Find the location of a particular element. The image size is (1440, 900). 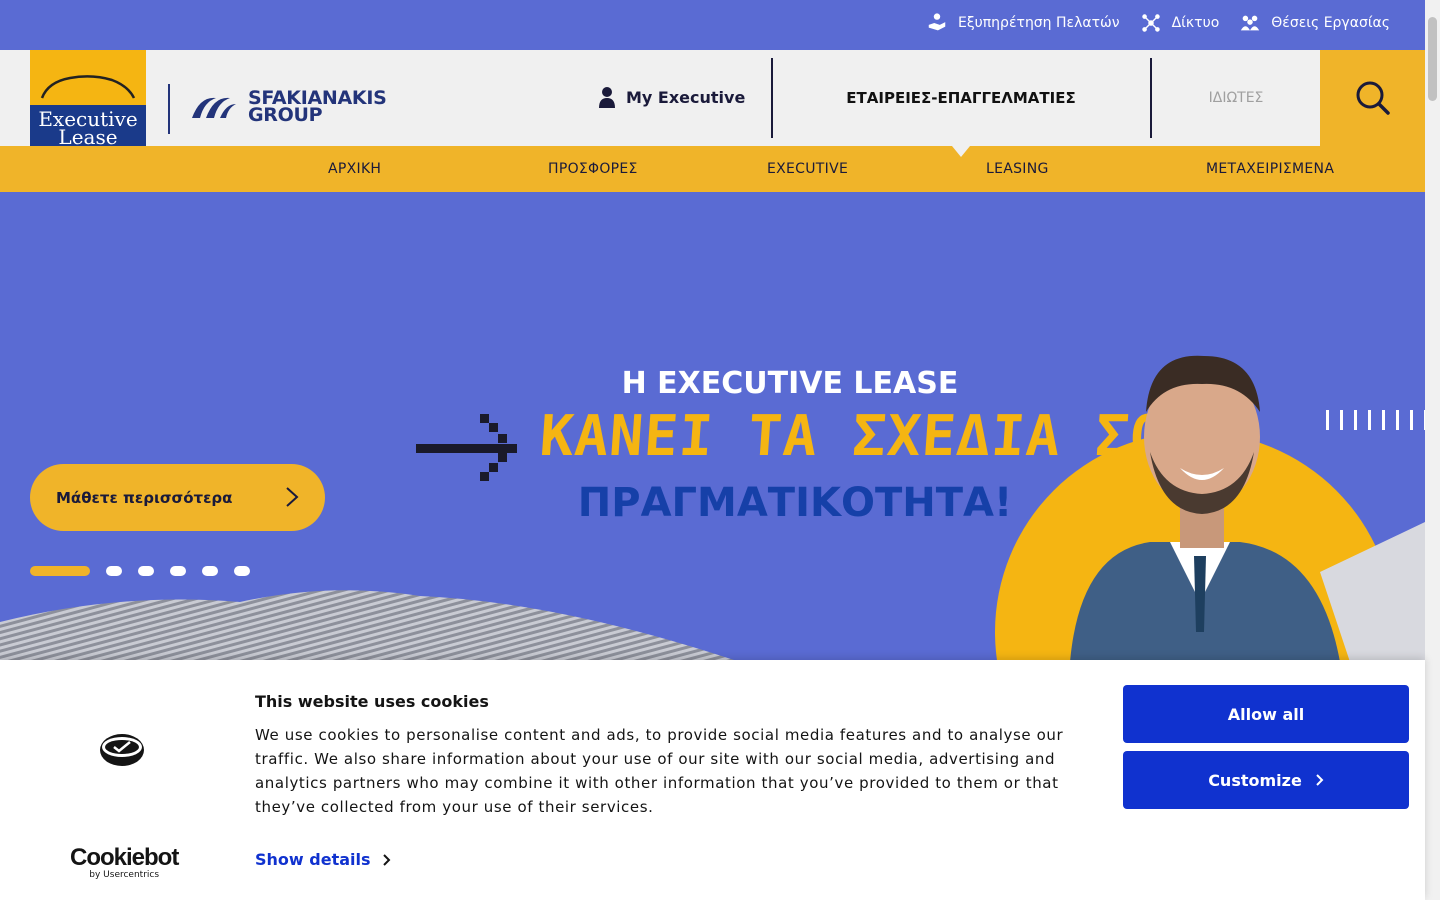

top-link-customer-service: Εξυπηρέτηση Πελατών is located at coordinates (1023, 23).